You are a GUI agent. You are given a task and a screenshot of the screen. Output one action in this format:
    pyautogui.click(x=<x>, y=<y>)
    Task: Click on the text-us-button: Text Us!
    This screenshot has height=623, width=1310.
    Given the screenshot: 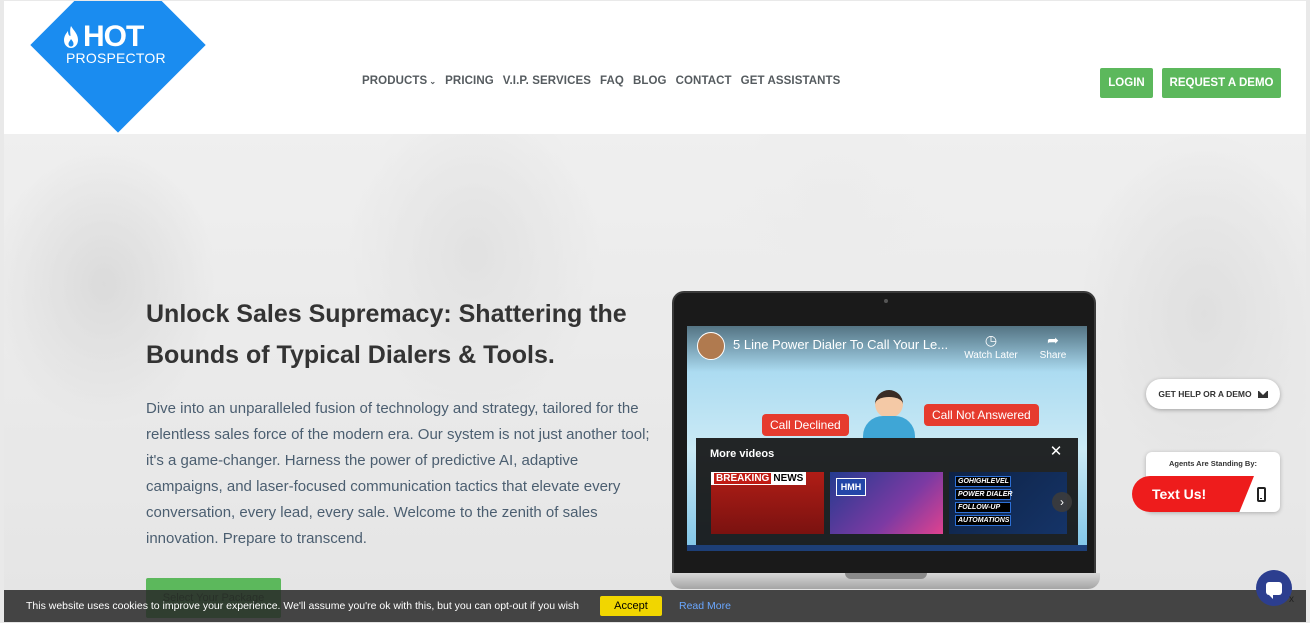 What is the action you would take?
    pyautogui.click(x=1193, y=494)
    